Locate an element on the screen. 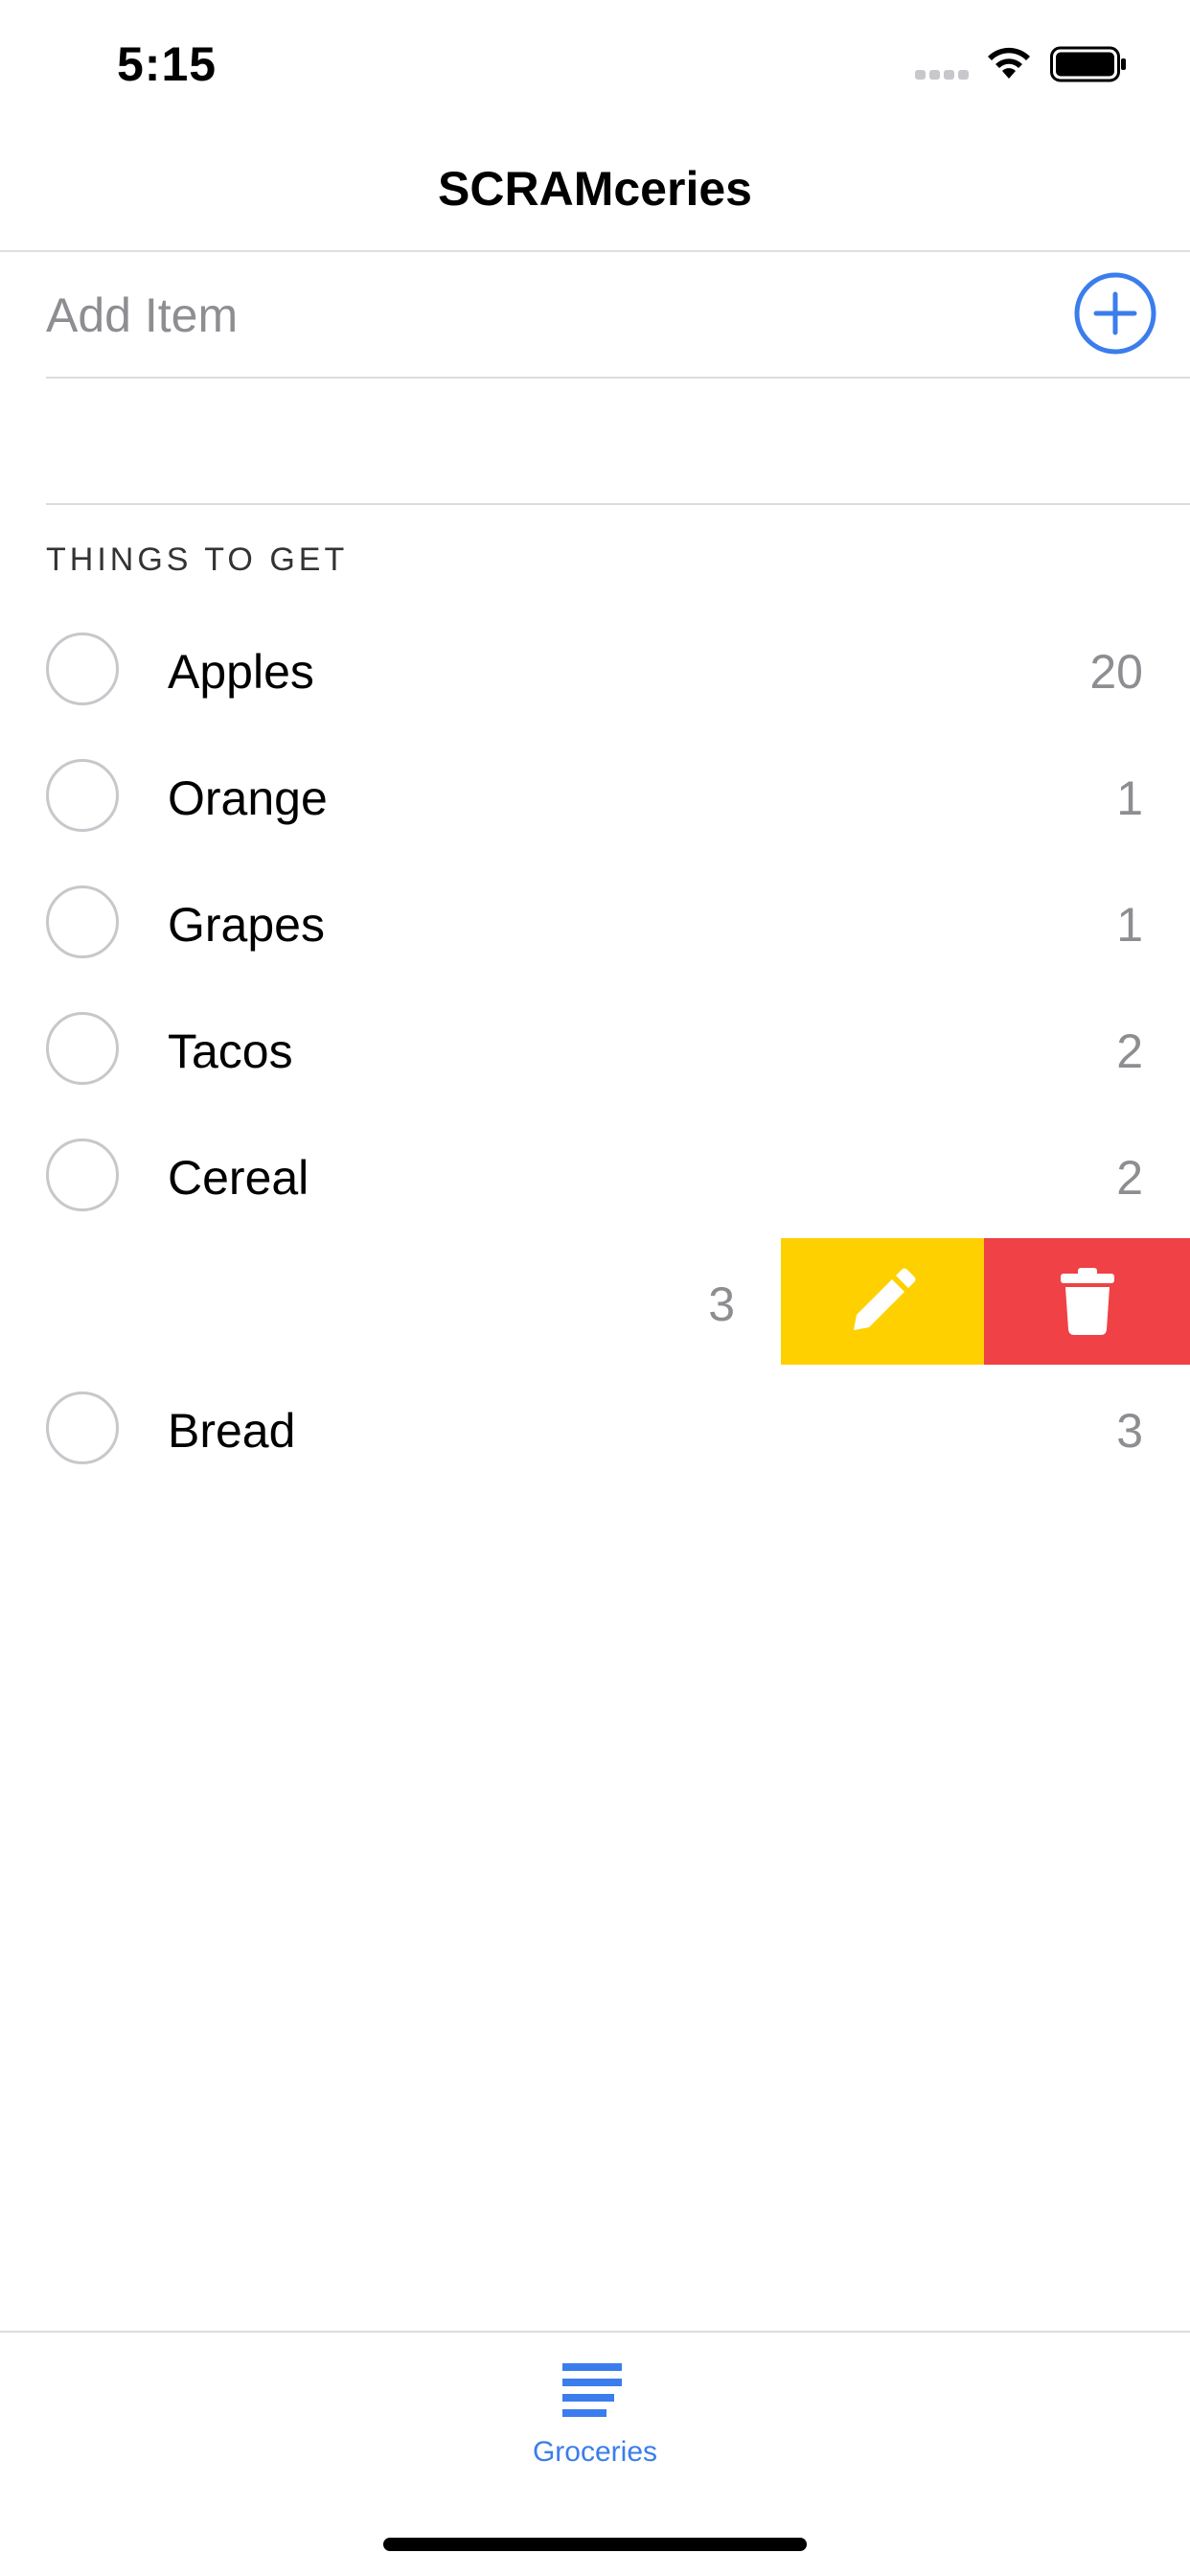 The height and width of the screenshot is (2576, 1190). tab-groceries: Groceries is located at coordinates (595, 2409).